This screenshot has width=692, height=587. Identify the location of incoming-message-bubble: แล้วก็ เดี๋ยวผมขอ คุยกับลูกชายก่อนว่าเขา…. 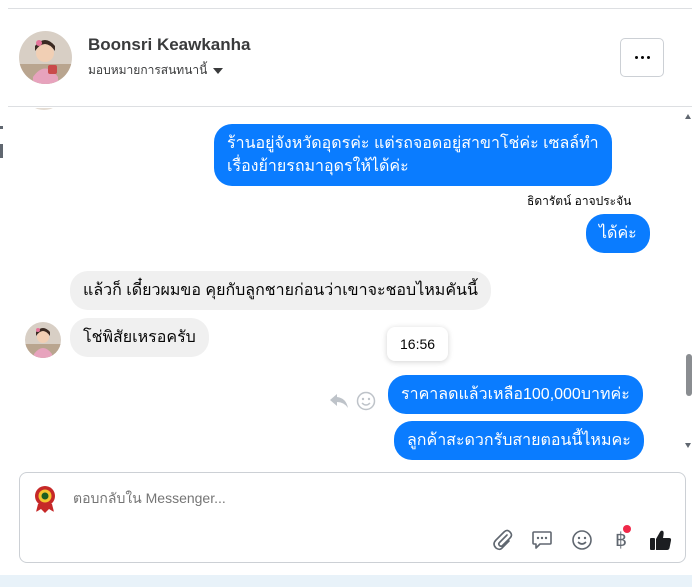
(280, 290).